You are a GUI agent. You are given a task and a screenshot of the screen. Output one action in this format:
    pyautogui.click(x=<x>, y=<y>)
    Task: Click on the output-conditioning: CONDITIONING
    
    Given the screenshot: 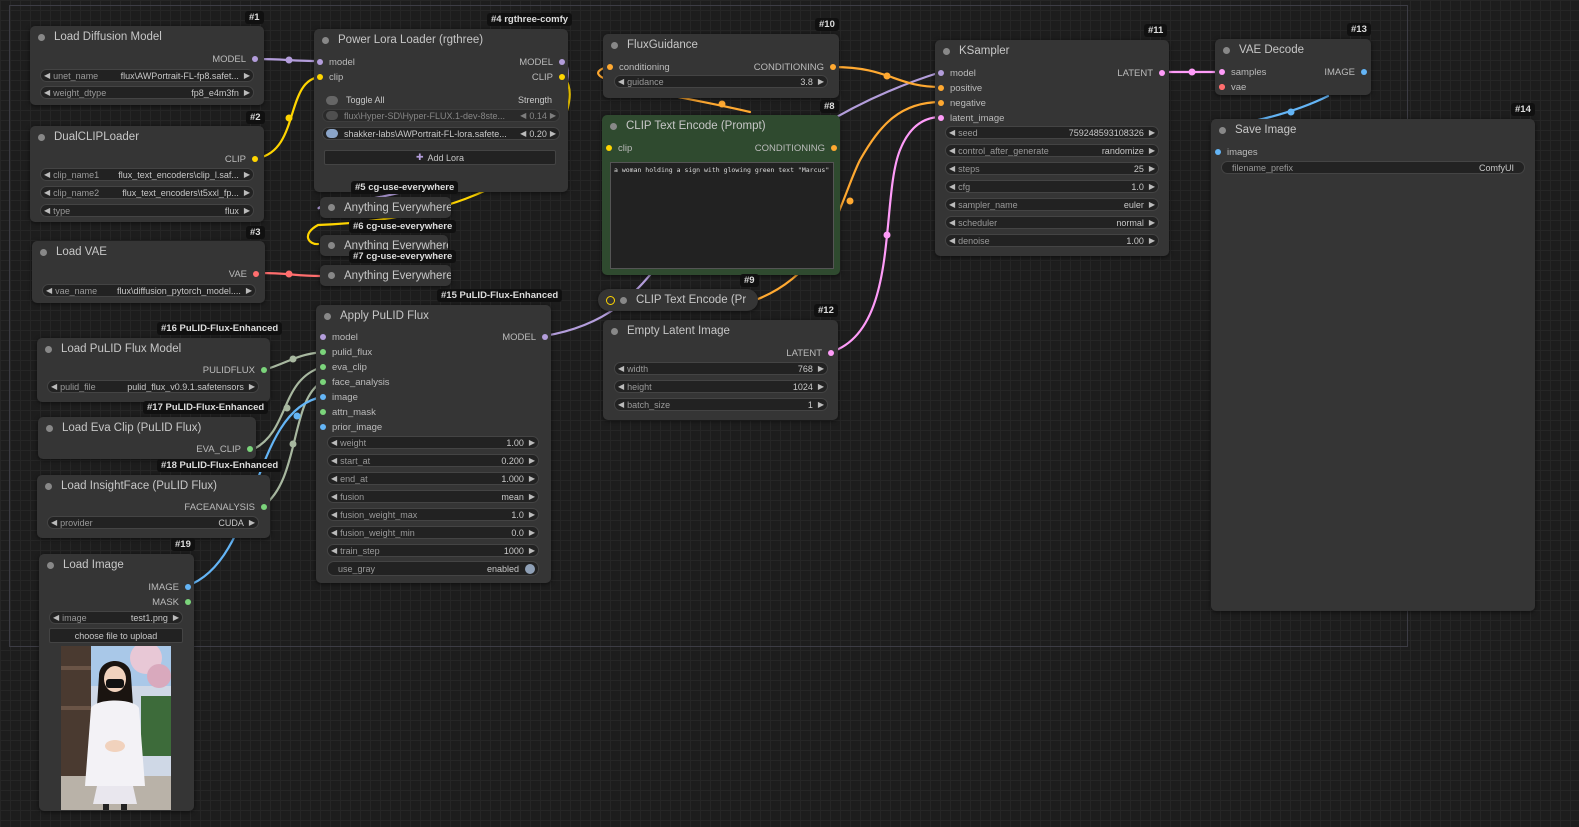 What is the action you would take?
    pyautogui.click(x=795, y=67)
    